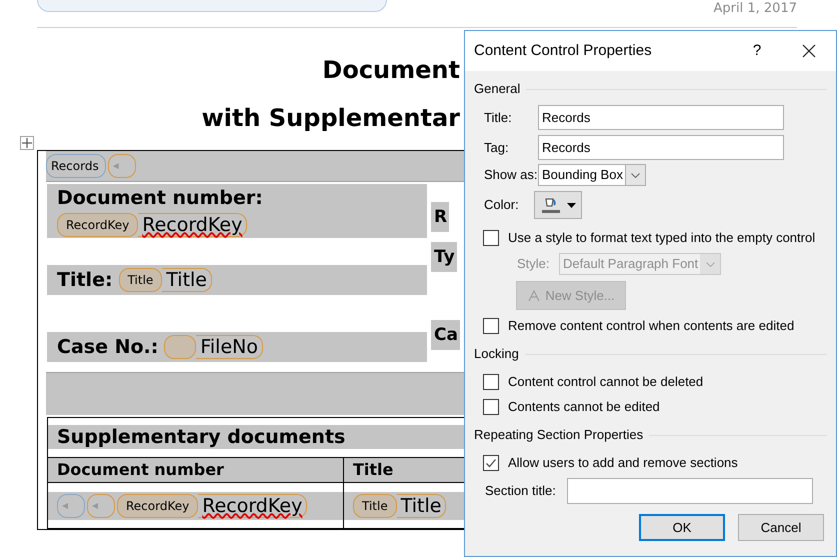 The image size is (837, 557). I want to click on section-heading: Locking, so click(496, 354).